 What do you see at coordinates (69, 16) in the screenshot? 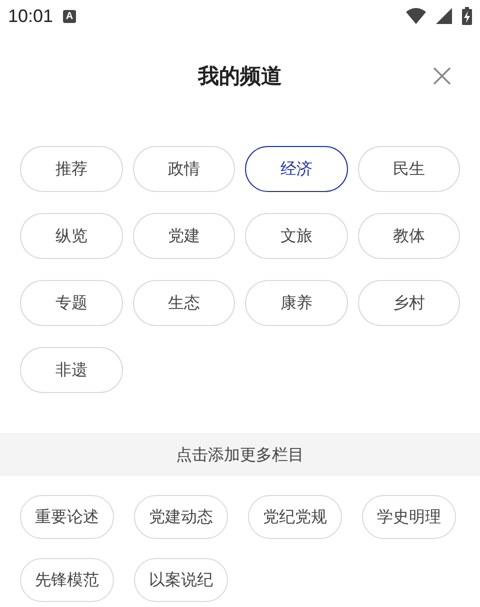
I see `notification-icon: A` at bounding box center [69, 16].